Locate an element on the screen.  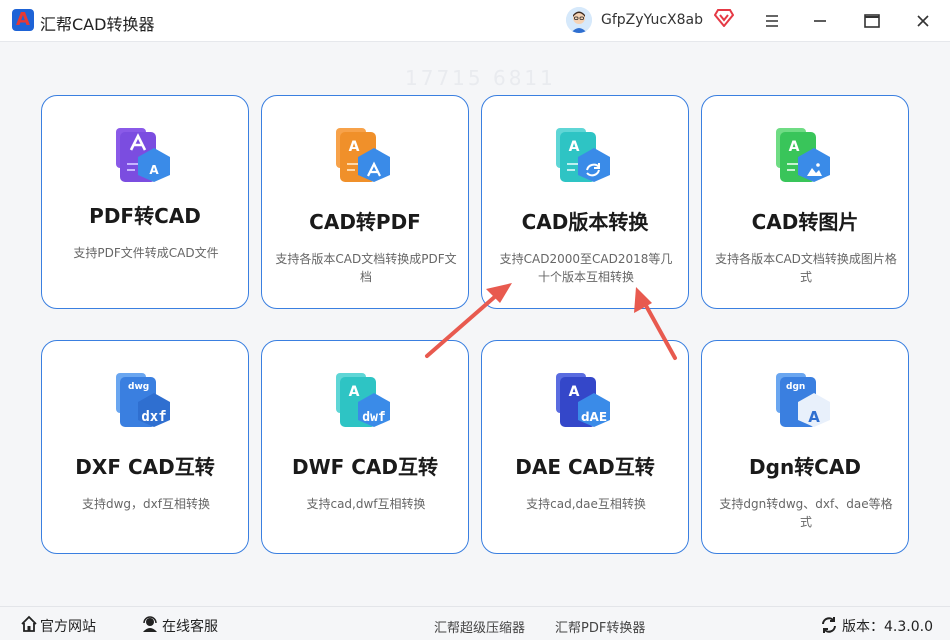
dwf-convert-icon: A dwf is located at coordinates (366, 401).